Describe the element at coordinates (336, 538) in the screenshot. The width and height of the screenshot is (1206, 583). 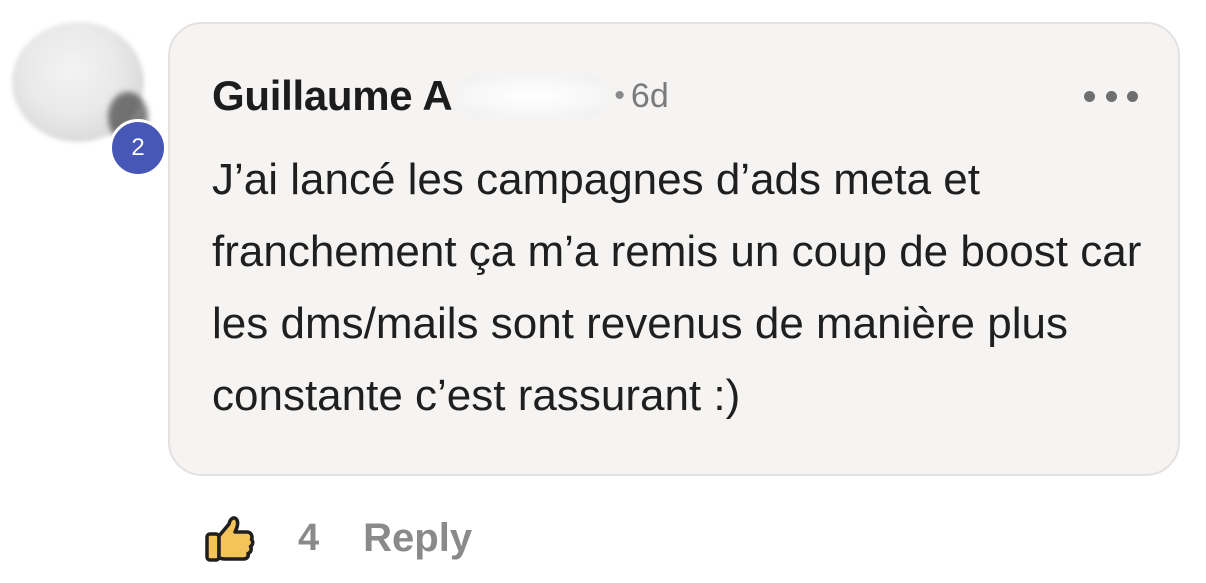
I see `comment-actions: 4 Reply` at that location.